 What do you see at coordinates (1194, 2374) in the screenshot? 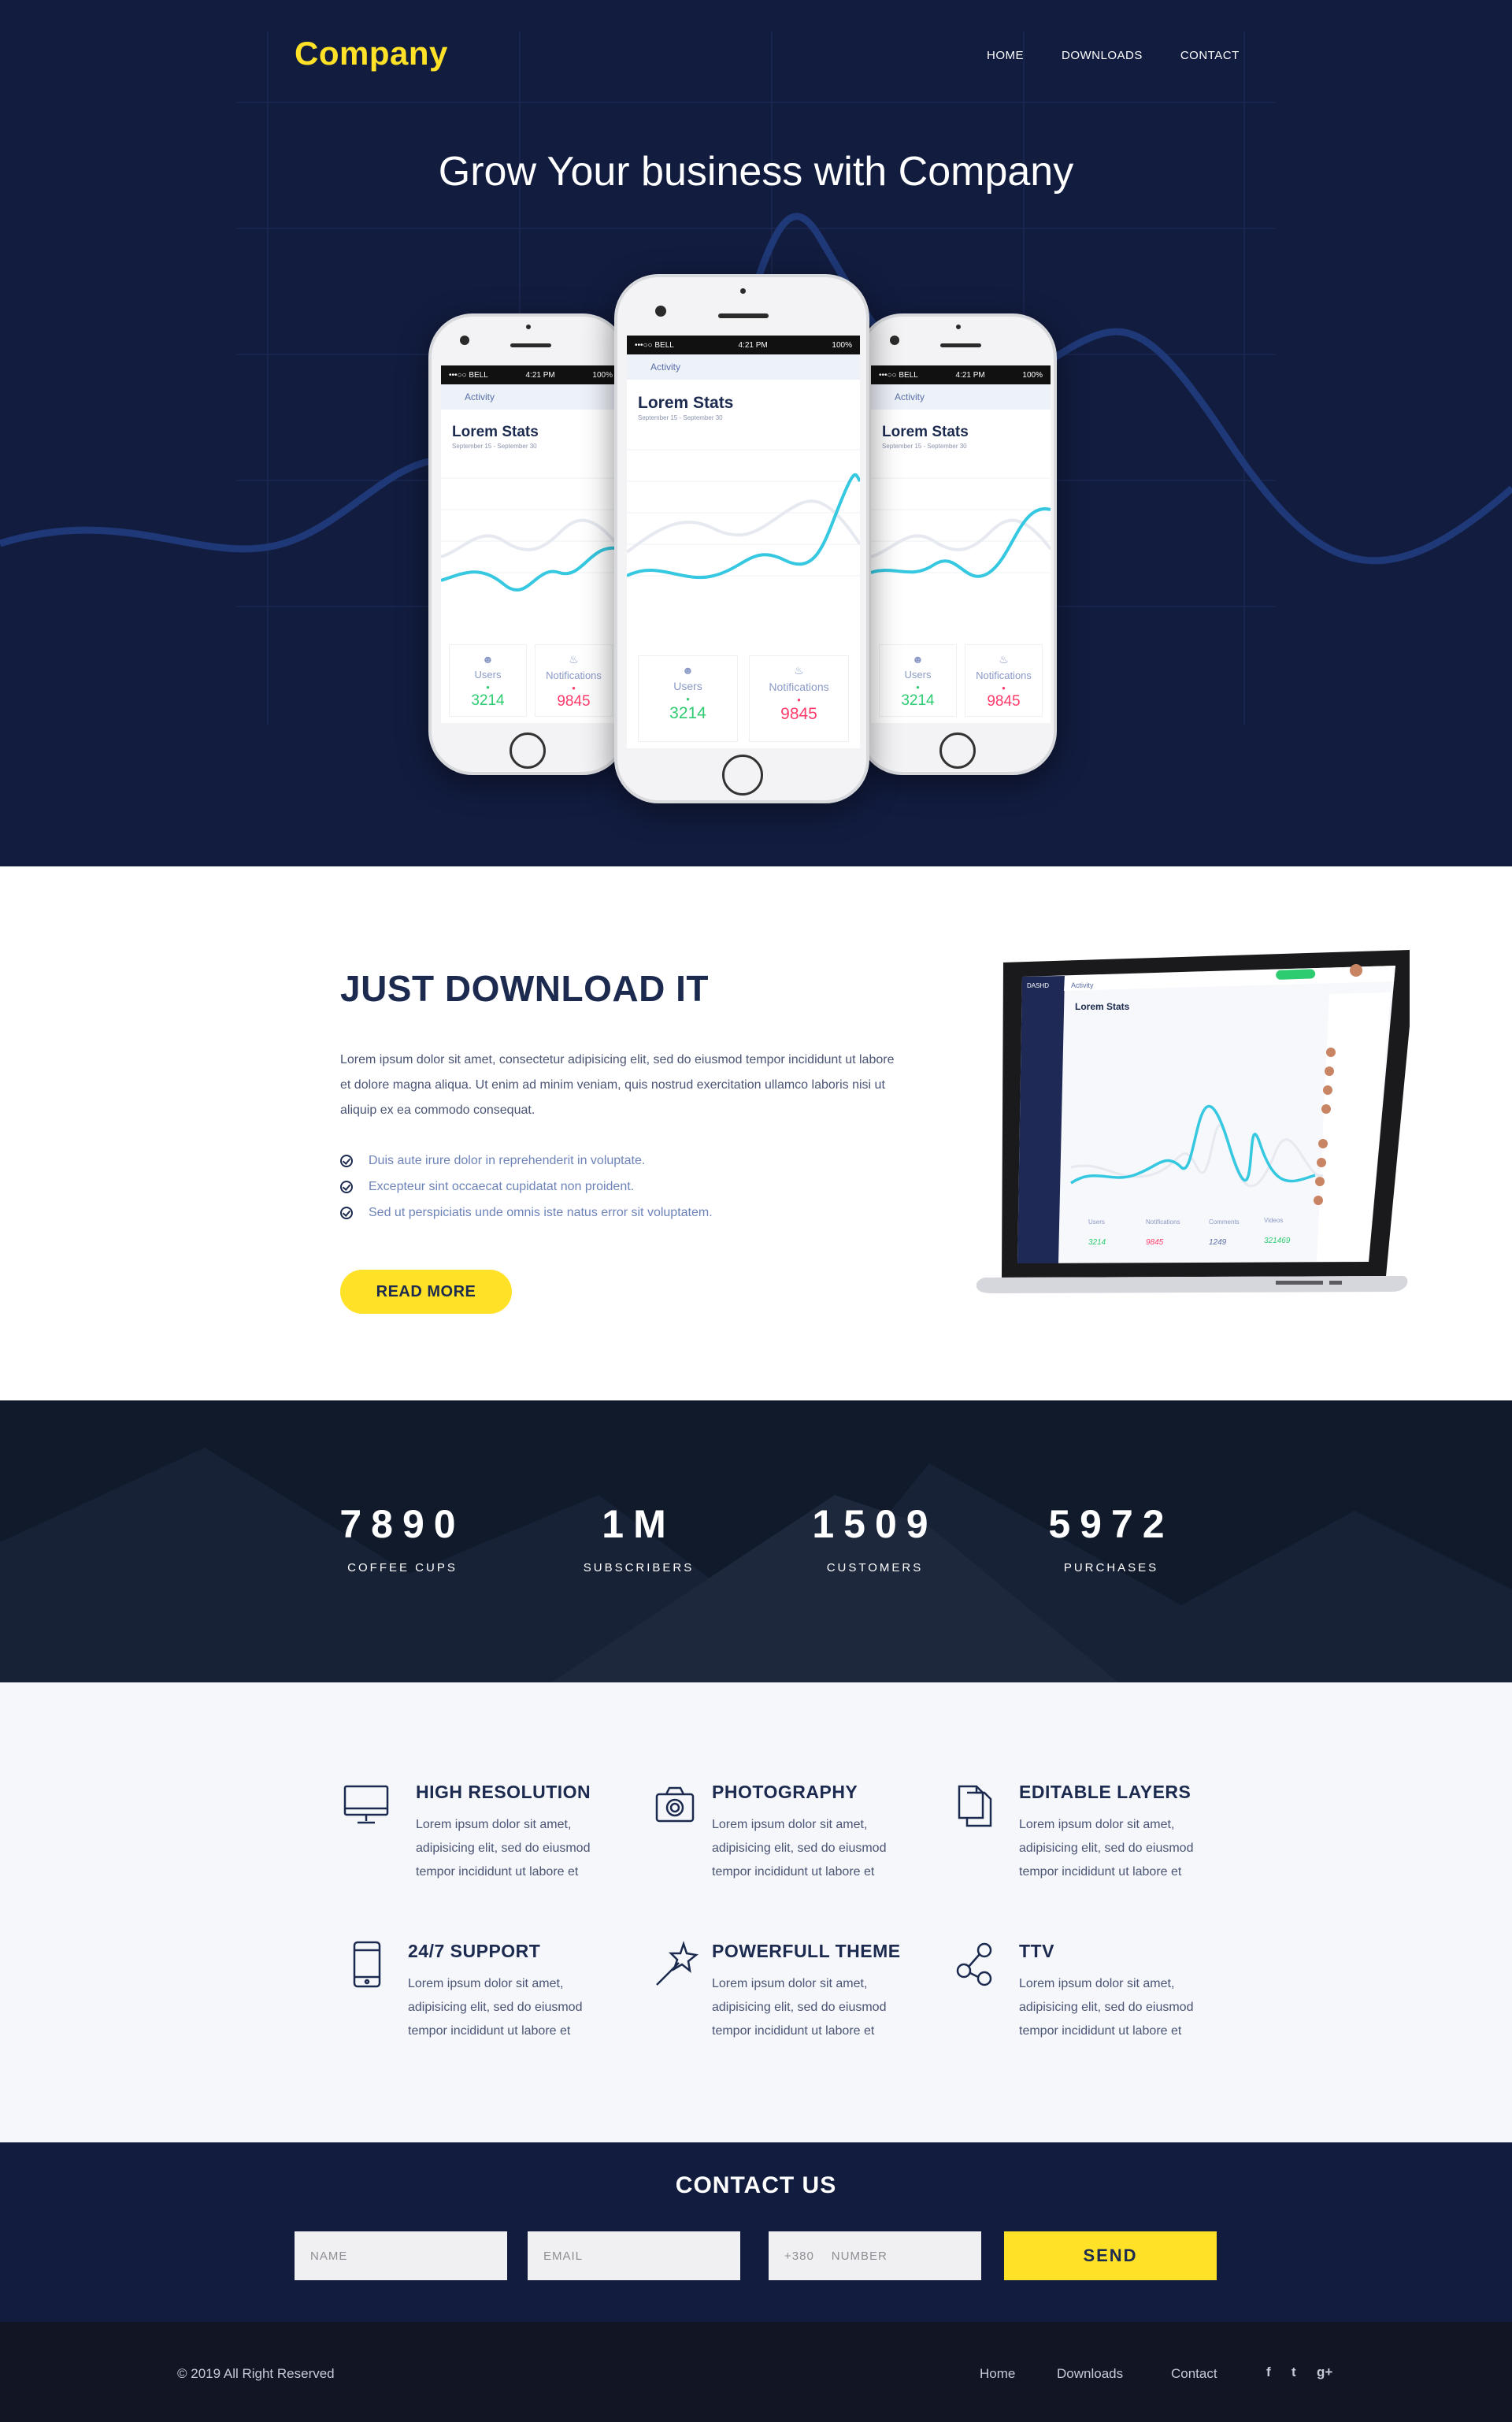
I see `footer-link-contact: Contact` at bounding box center [1194, 2374].